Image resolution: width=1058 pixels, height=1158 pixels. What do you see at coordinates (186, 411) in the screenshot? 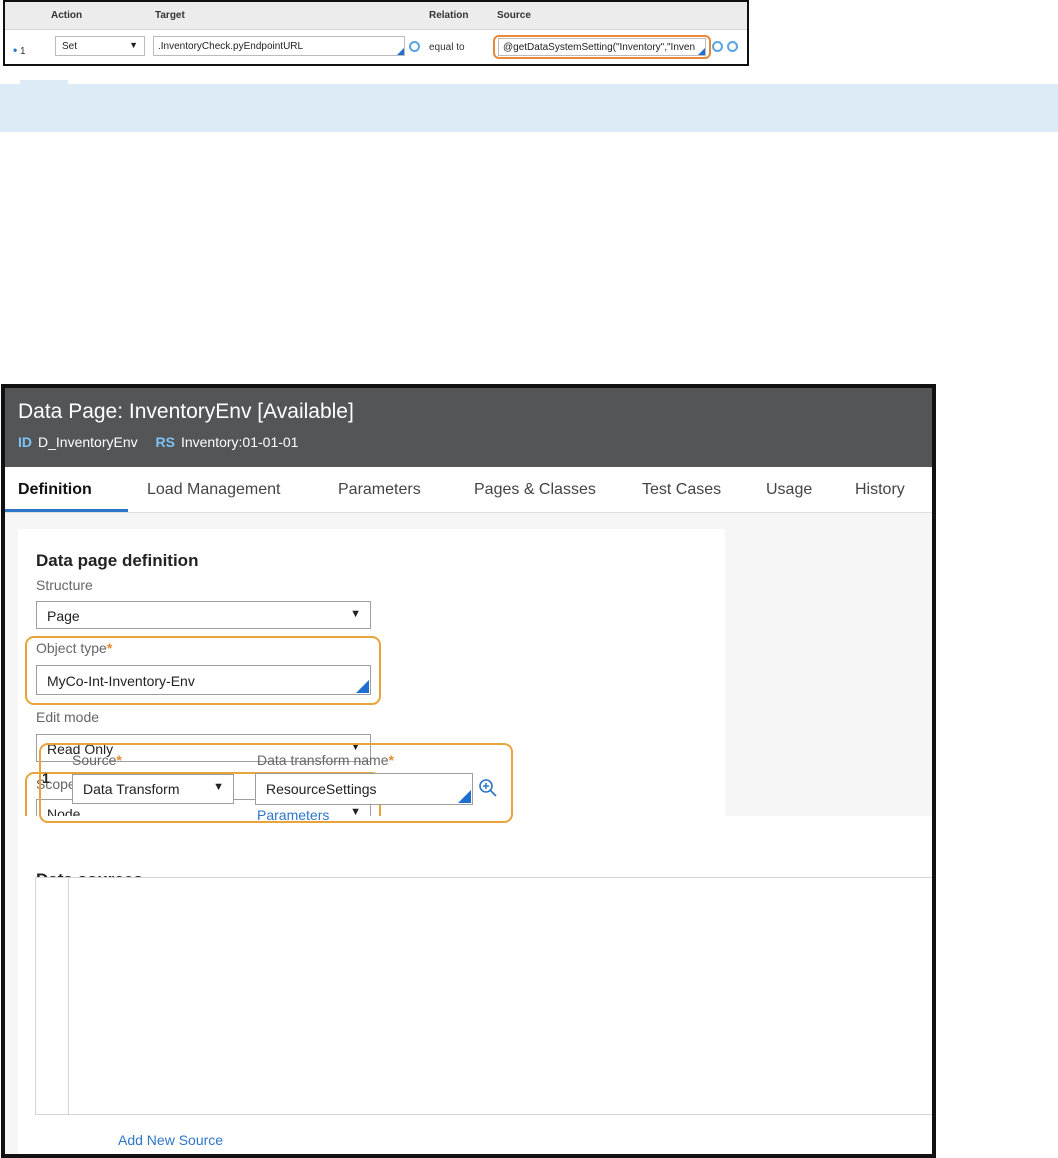
I see `page-title: Data Page: InventoryEnv [Available]` at bounding box center [186, 411].